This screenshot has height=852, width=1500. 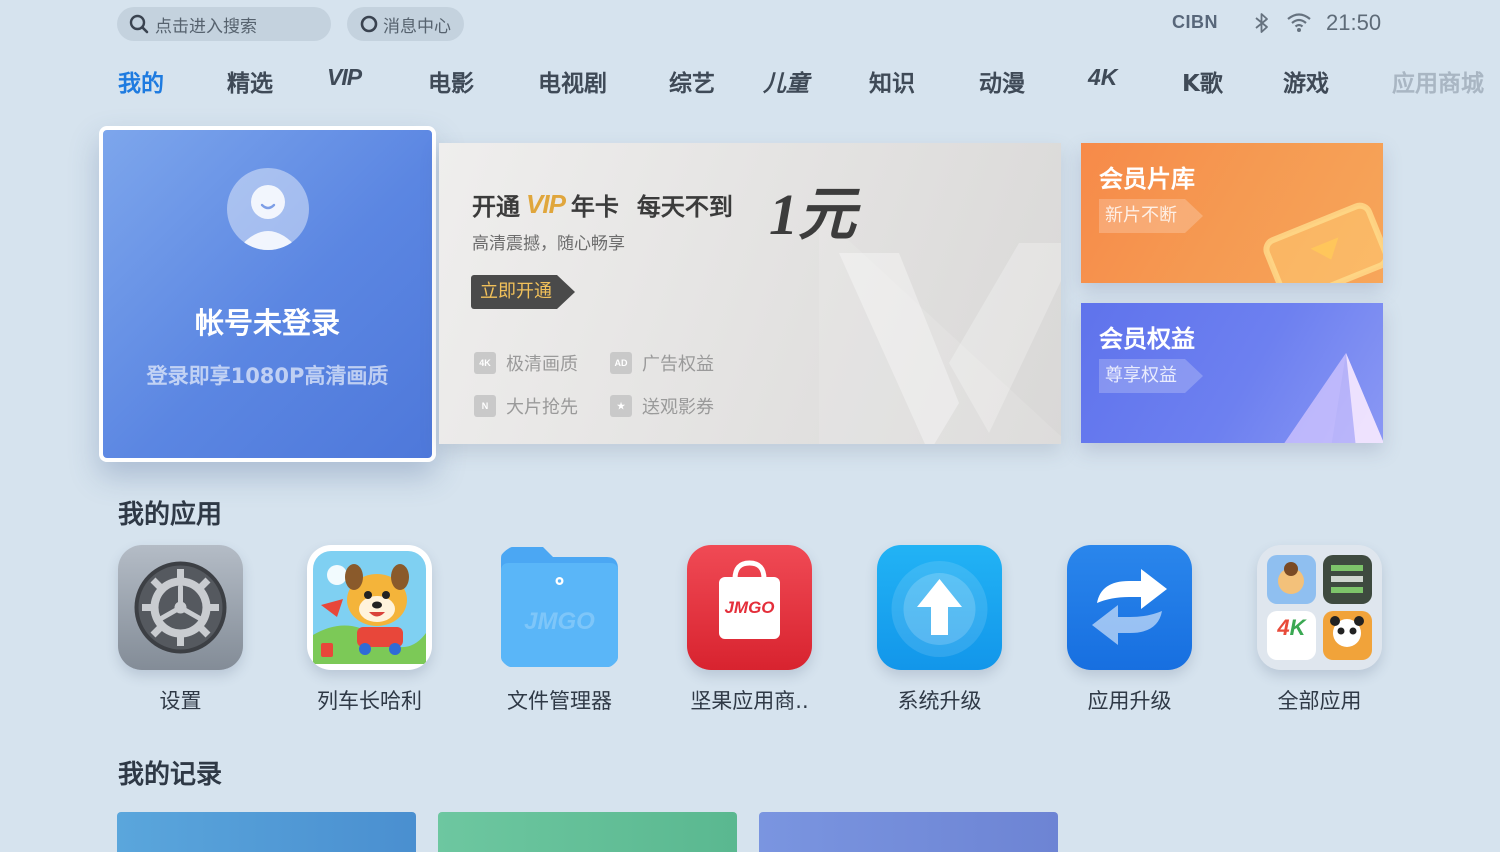 What do you see at coordinates (141, 81) in the screenshot?
I see `tab-mine: 我的` at bounding box center [141, 81].